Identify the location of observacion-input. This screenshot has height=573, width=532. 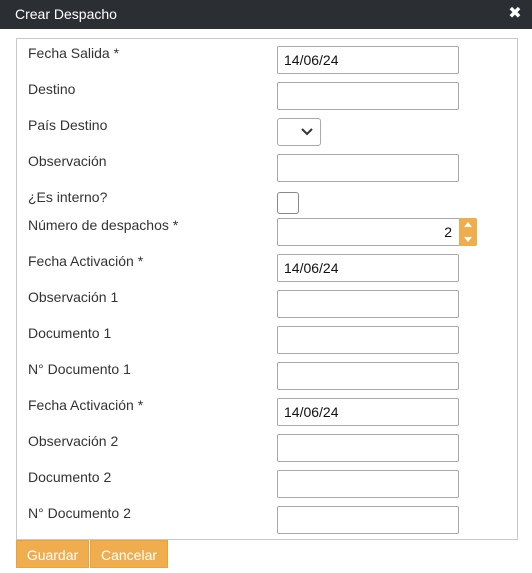
(368, 168).